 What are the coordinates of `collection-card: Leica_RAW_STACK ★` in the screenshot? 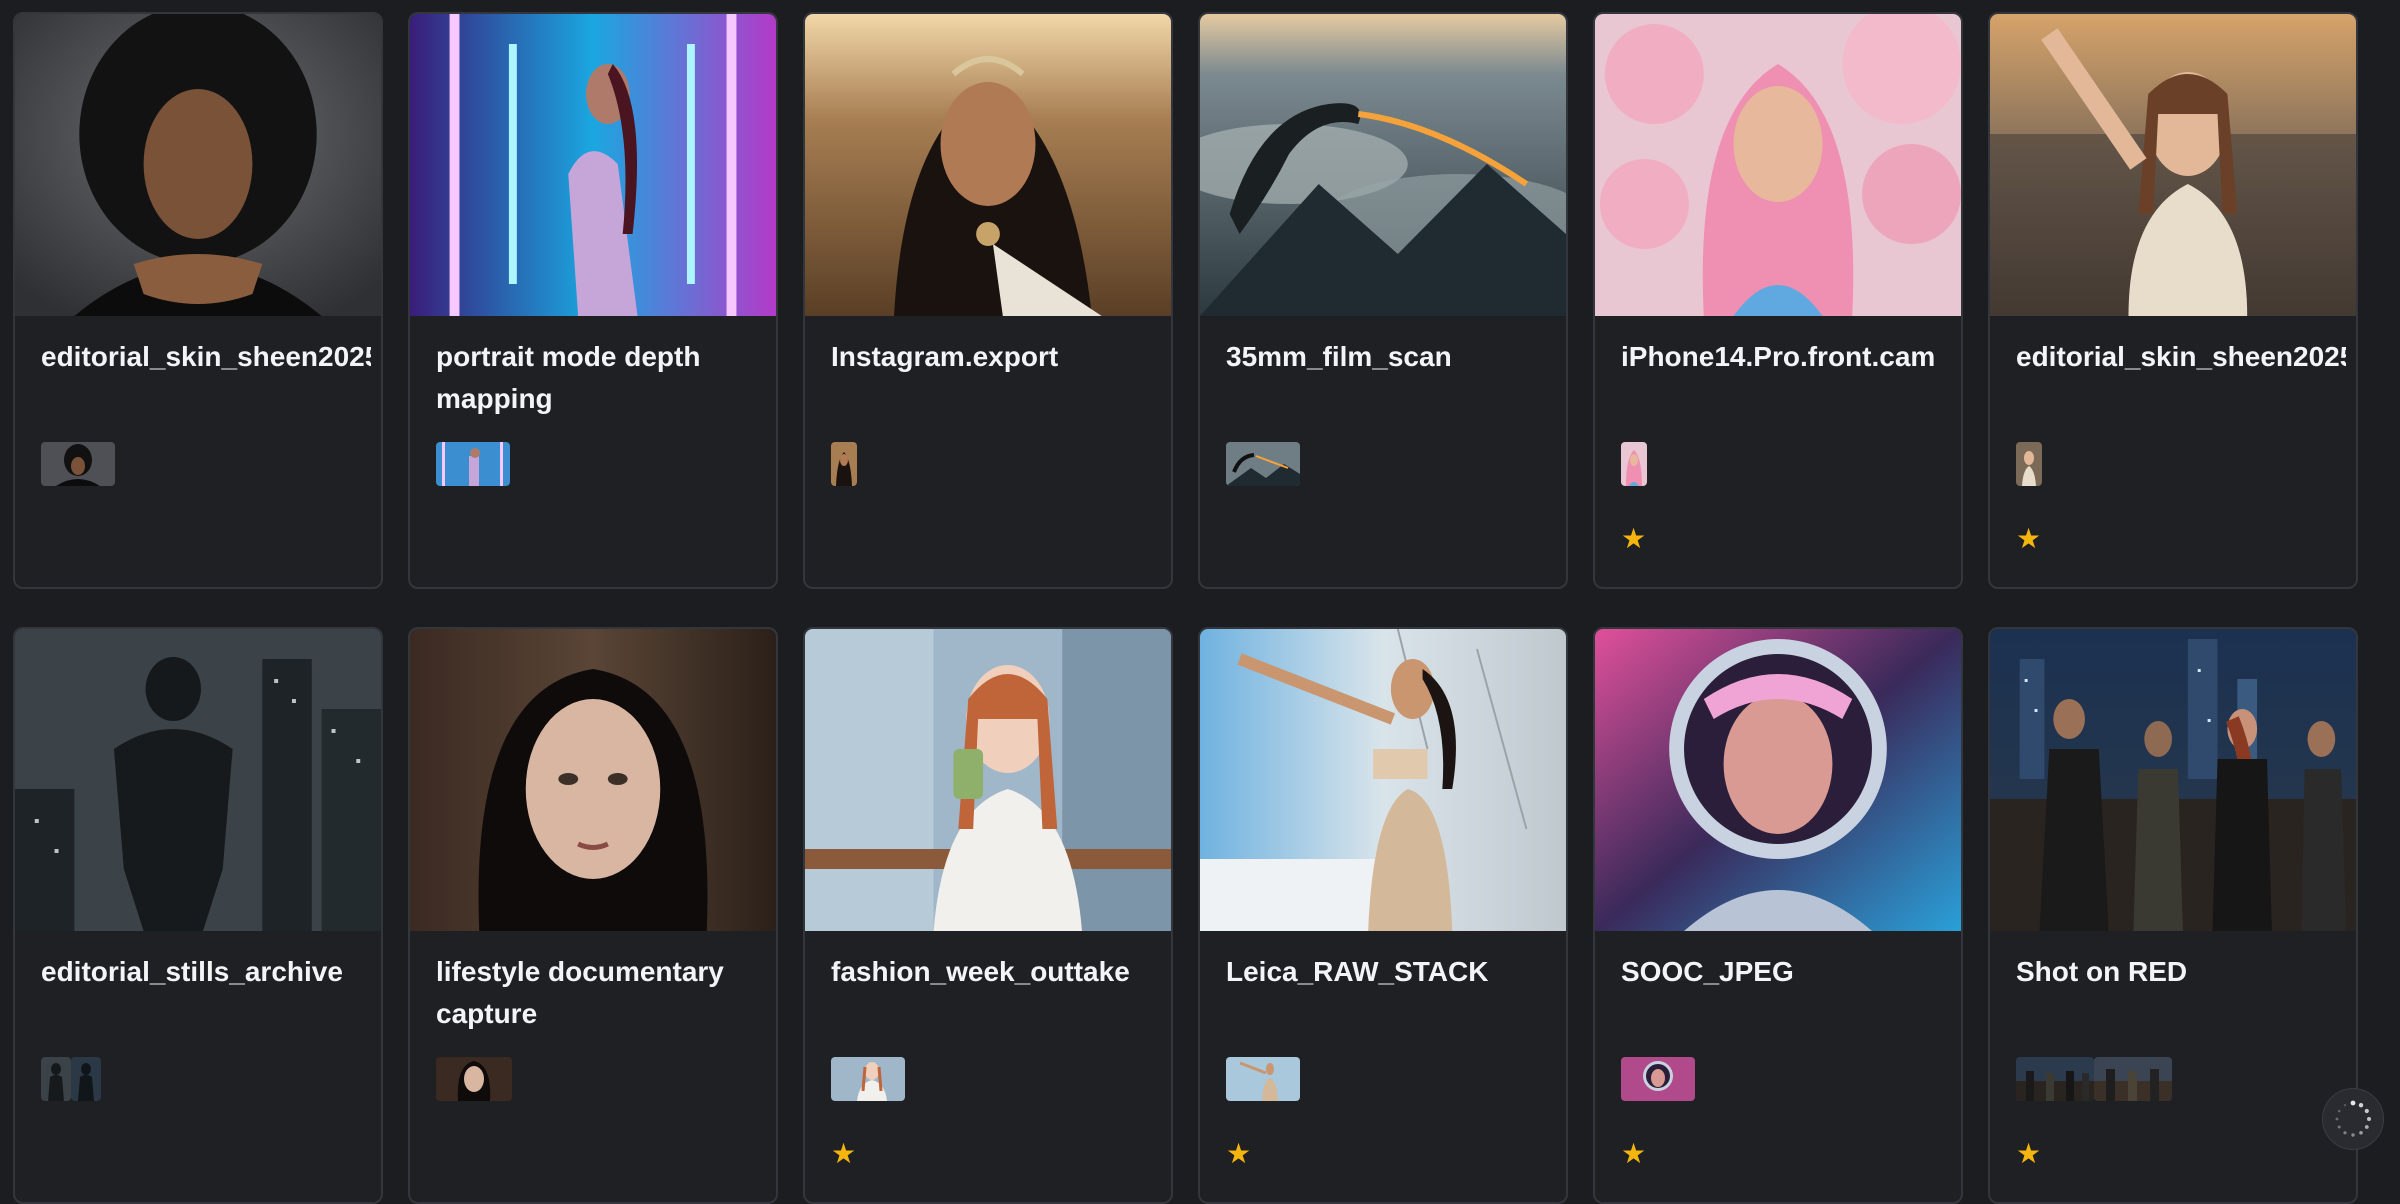 It's located at (1383, 915).